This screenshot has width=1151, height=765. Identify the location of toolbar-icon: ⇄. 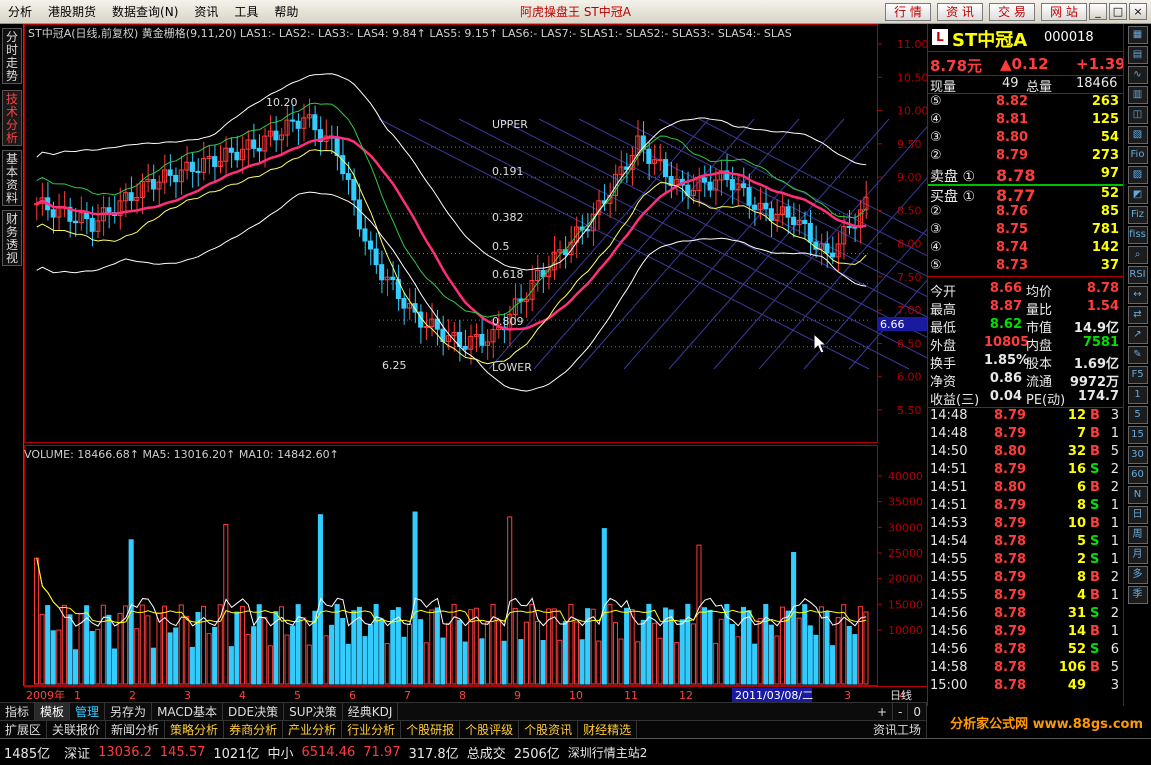
(1137, 315).